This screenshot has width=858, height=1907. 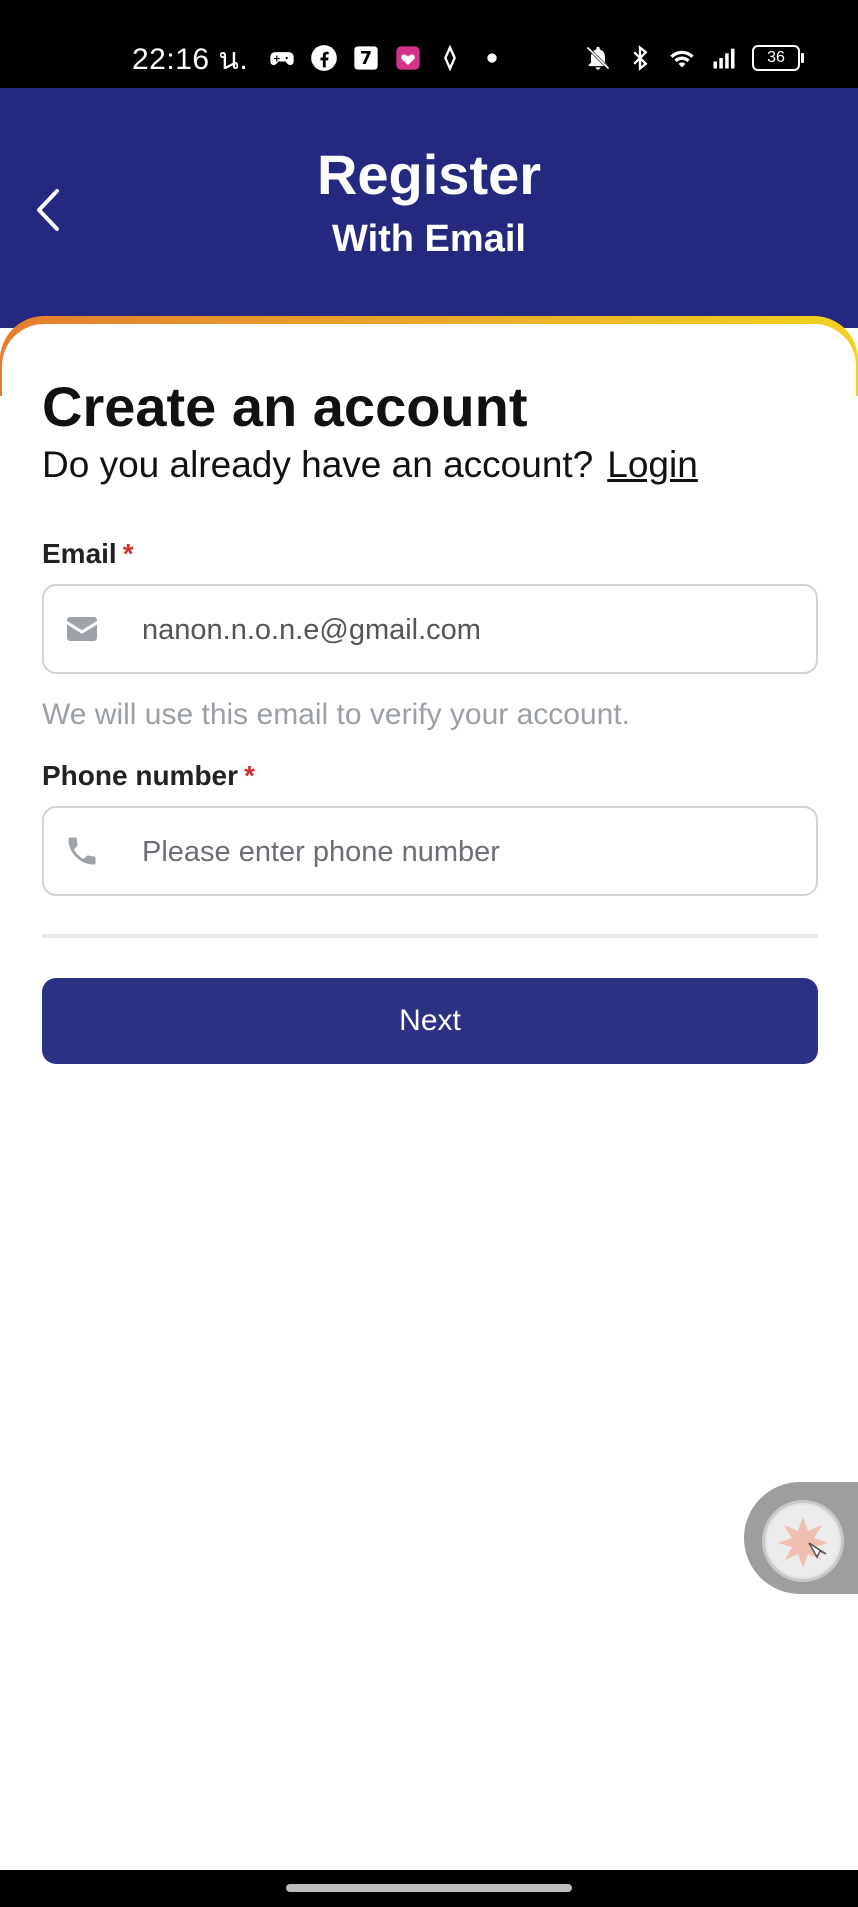 What do you see at coordinates (472, 630) in the screenshot?
I see `email-input` at bounding box center [472, 630].